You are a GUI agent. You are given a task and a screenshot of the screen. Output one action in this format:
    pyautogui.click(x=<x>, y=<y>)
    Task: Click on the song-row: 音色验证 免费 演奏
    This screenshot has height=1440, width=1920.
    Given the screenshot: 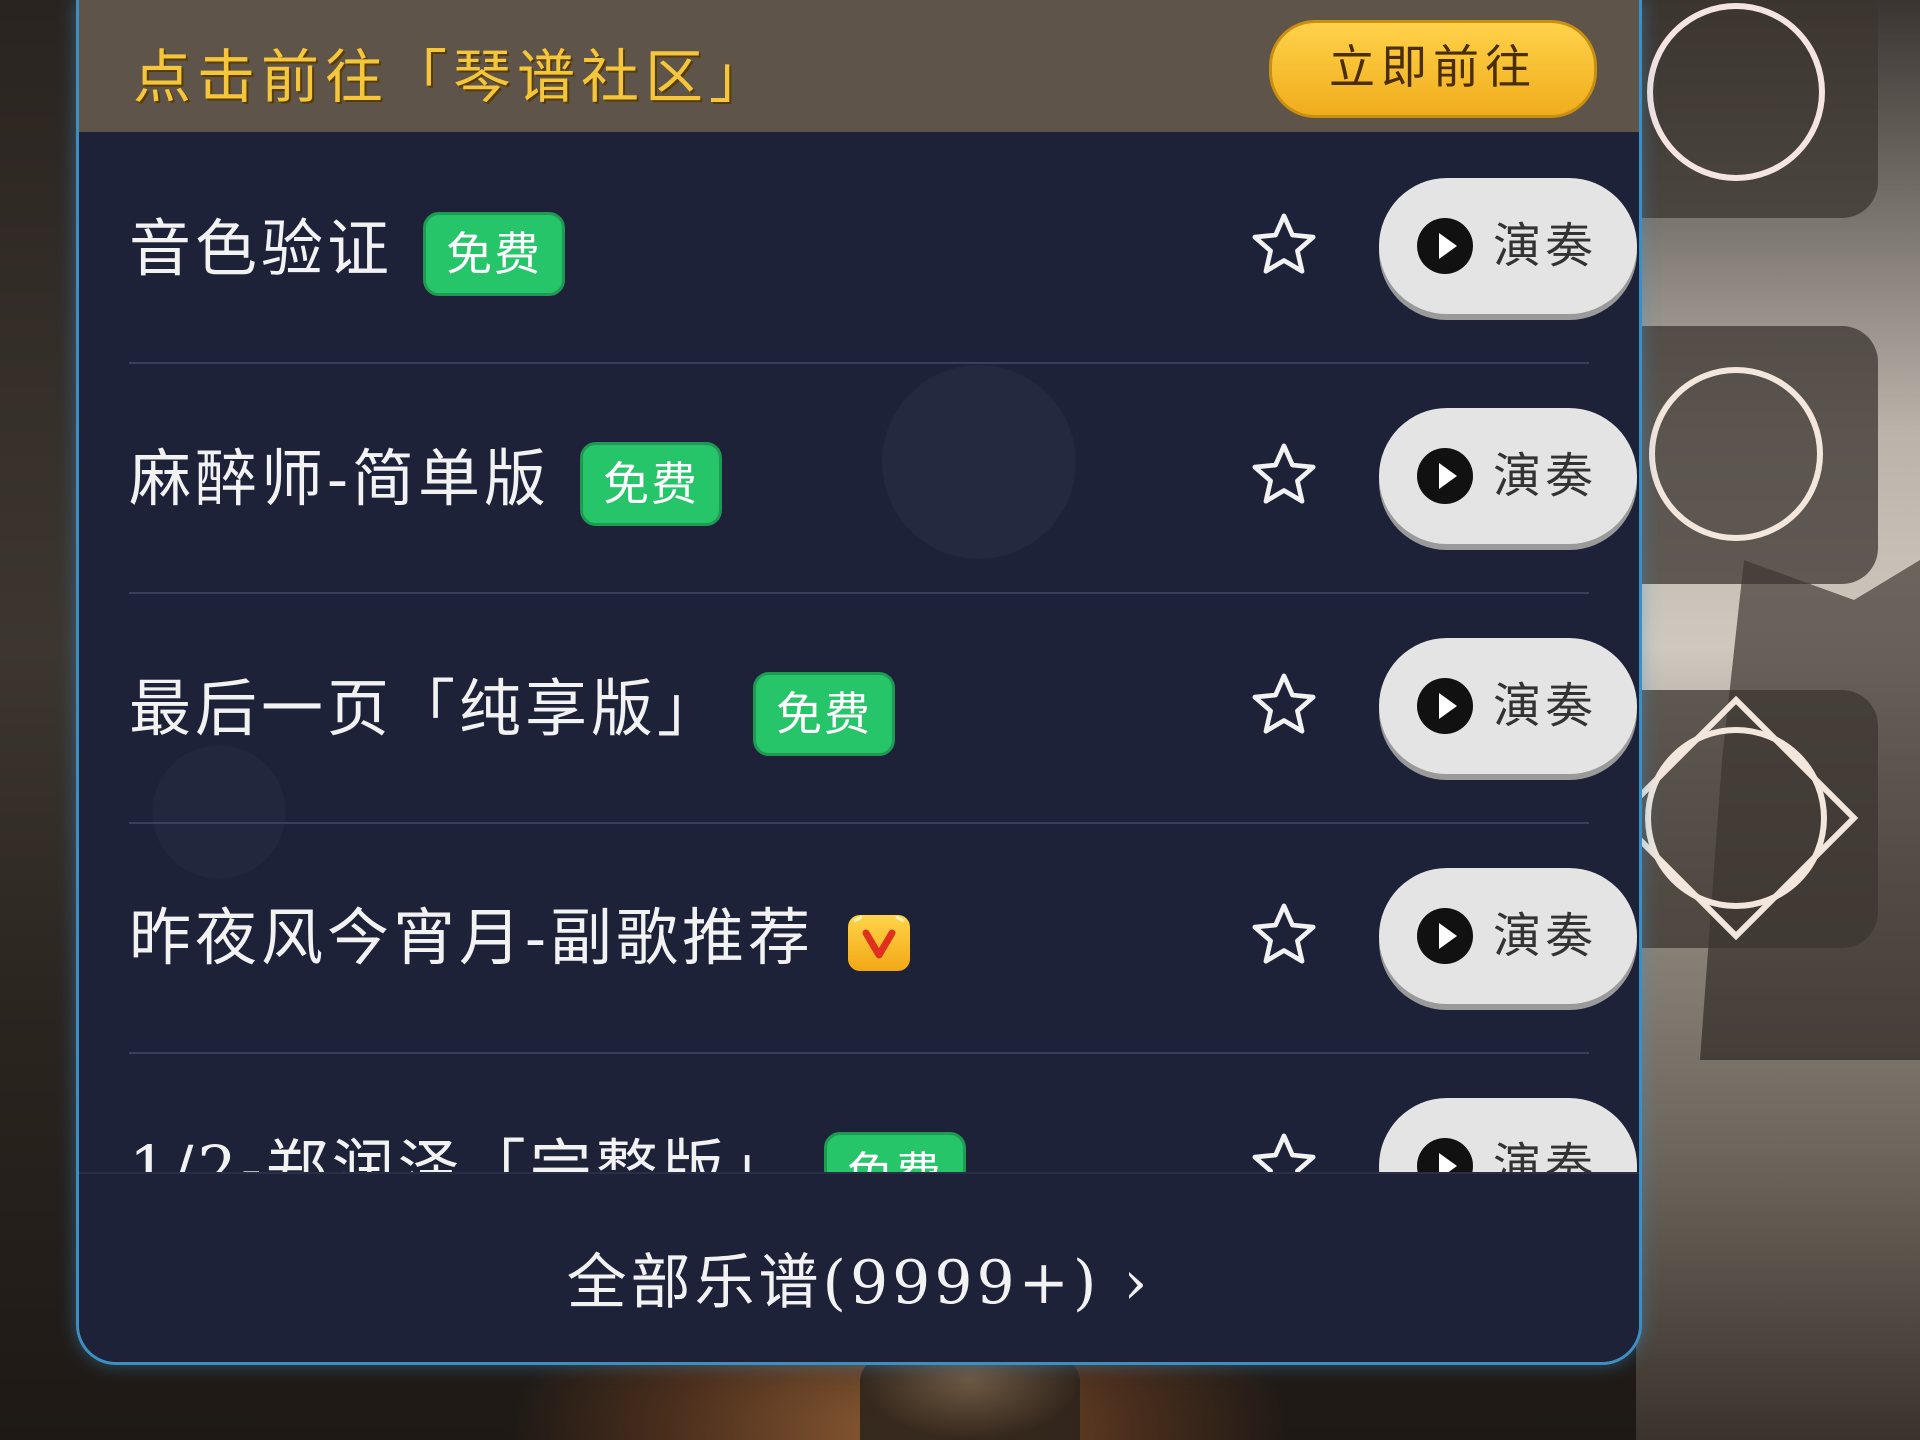 What is the action you would take?
    pyautogui.click(x=883, y=248)
    